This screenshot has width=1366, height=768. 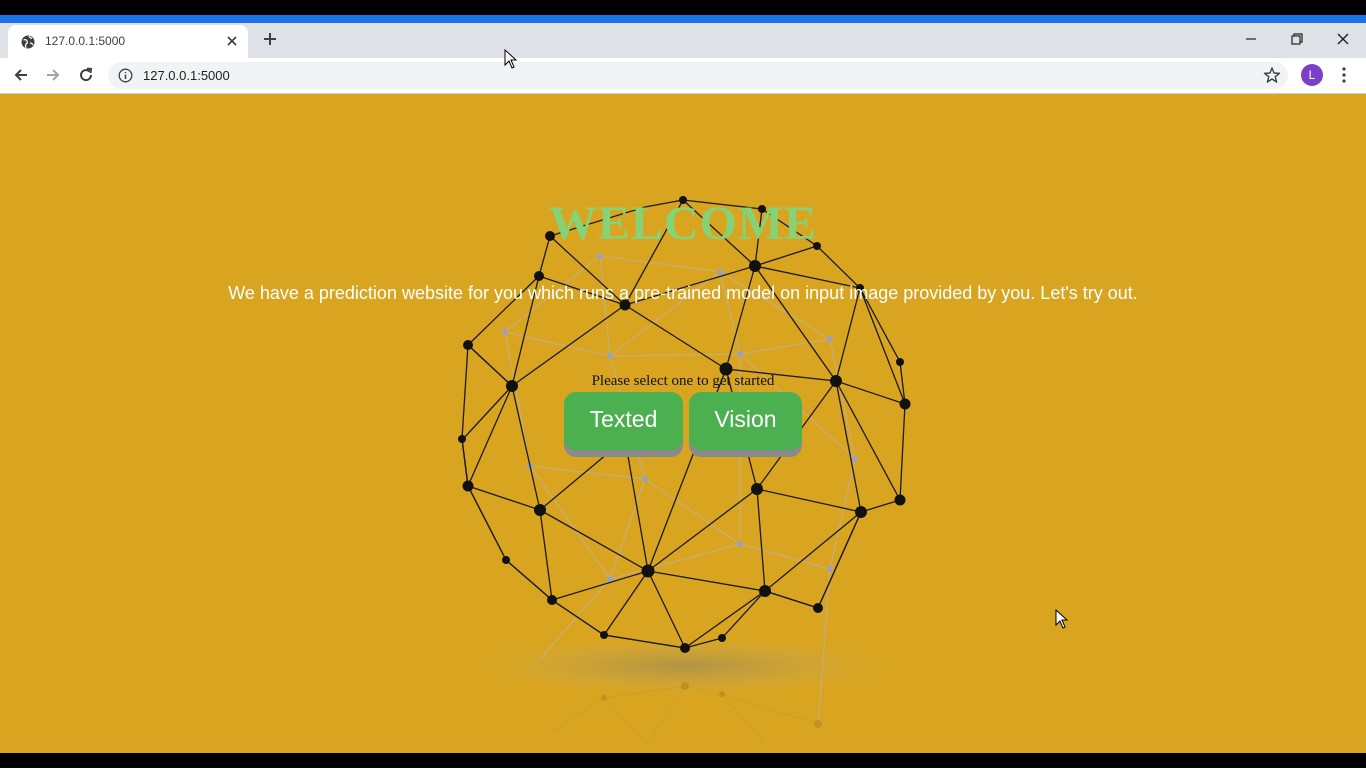 What do you see at coordinates (683, 223) in the screenshot?
I see `page-title: WELCOME` at bounding box center [683, 223].